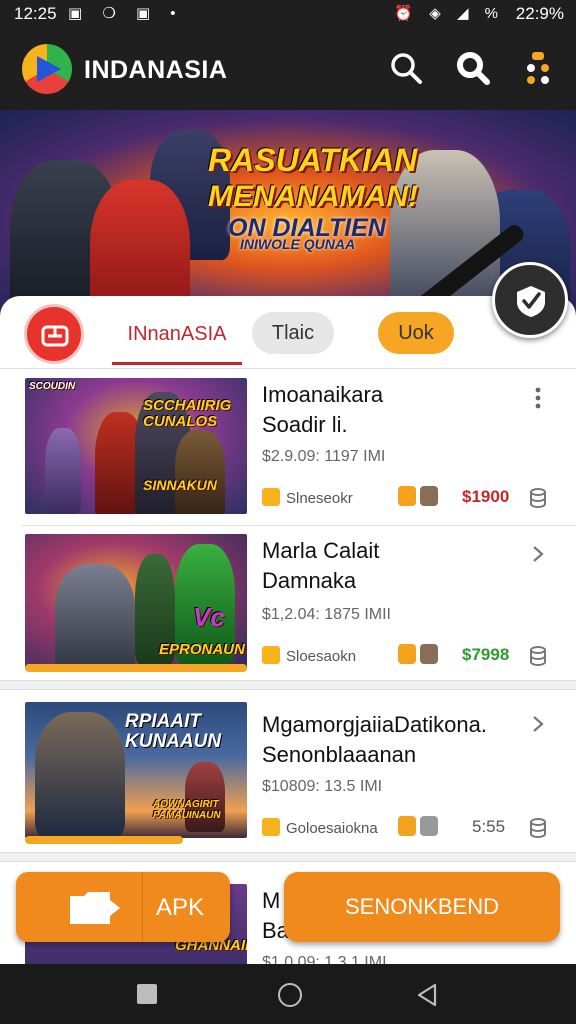  What do you see at coordinates (180, 485) in the screenshot?
I see `thumbnail-subtitle: SINNAKUN` at bounding box center [180, 485].